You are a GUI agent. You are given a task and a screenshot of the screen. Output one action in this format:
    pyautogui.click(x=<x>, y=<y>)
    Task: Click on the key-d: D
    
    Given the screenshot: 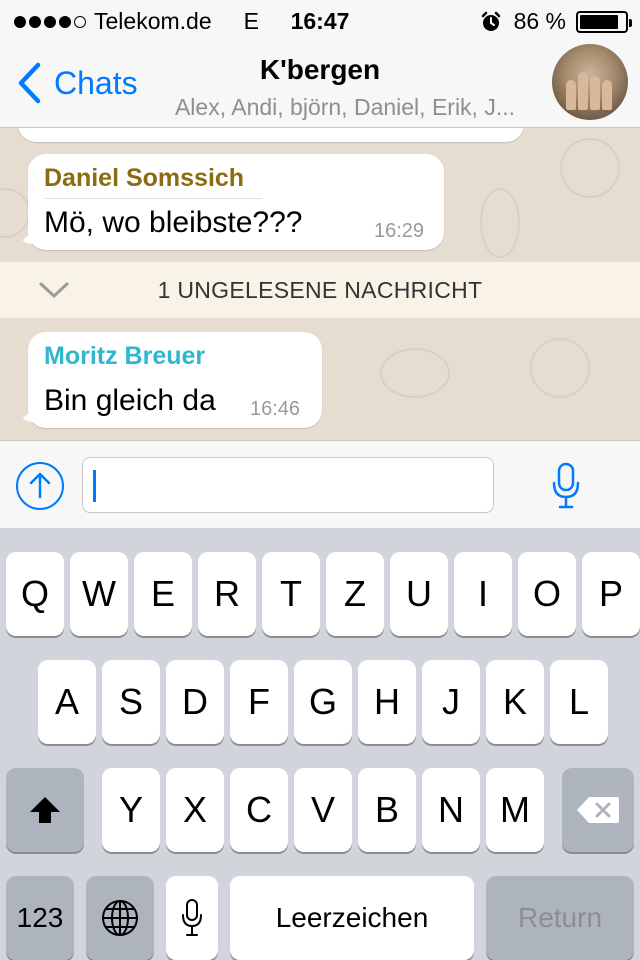 What is the action you would take?
    pyautogui.click(x=195, y=702)
    